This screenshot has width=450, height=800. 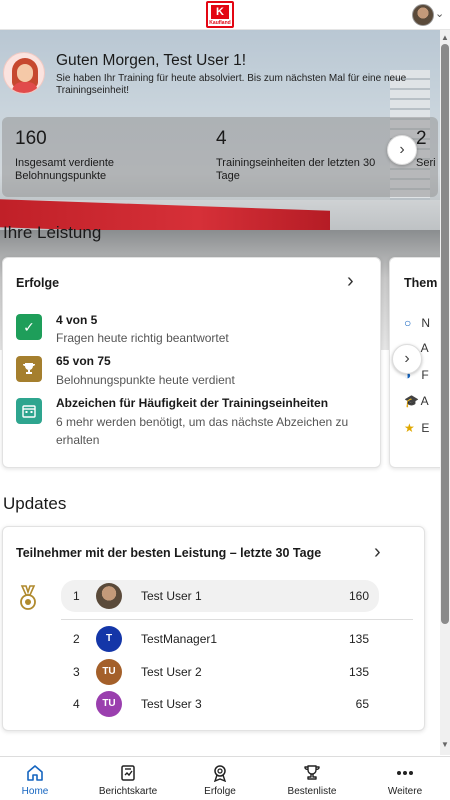 I want to click on leaderboard-row: 1 Test User 1 160, so click(x=220, y=596).